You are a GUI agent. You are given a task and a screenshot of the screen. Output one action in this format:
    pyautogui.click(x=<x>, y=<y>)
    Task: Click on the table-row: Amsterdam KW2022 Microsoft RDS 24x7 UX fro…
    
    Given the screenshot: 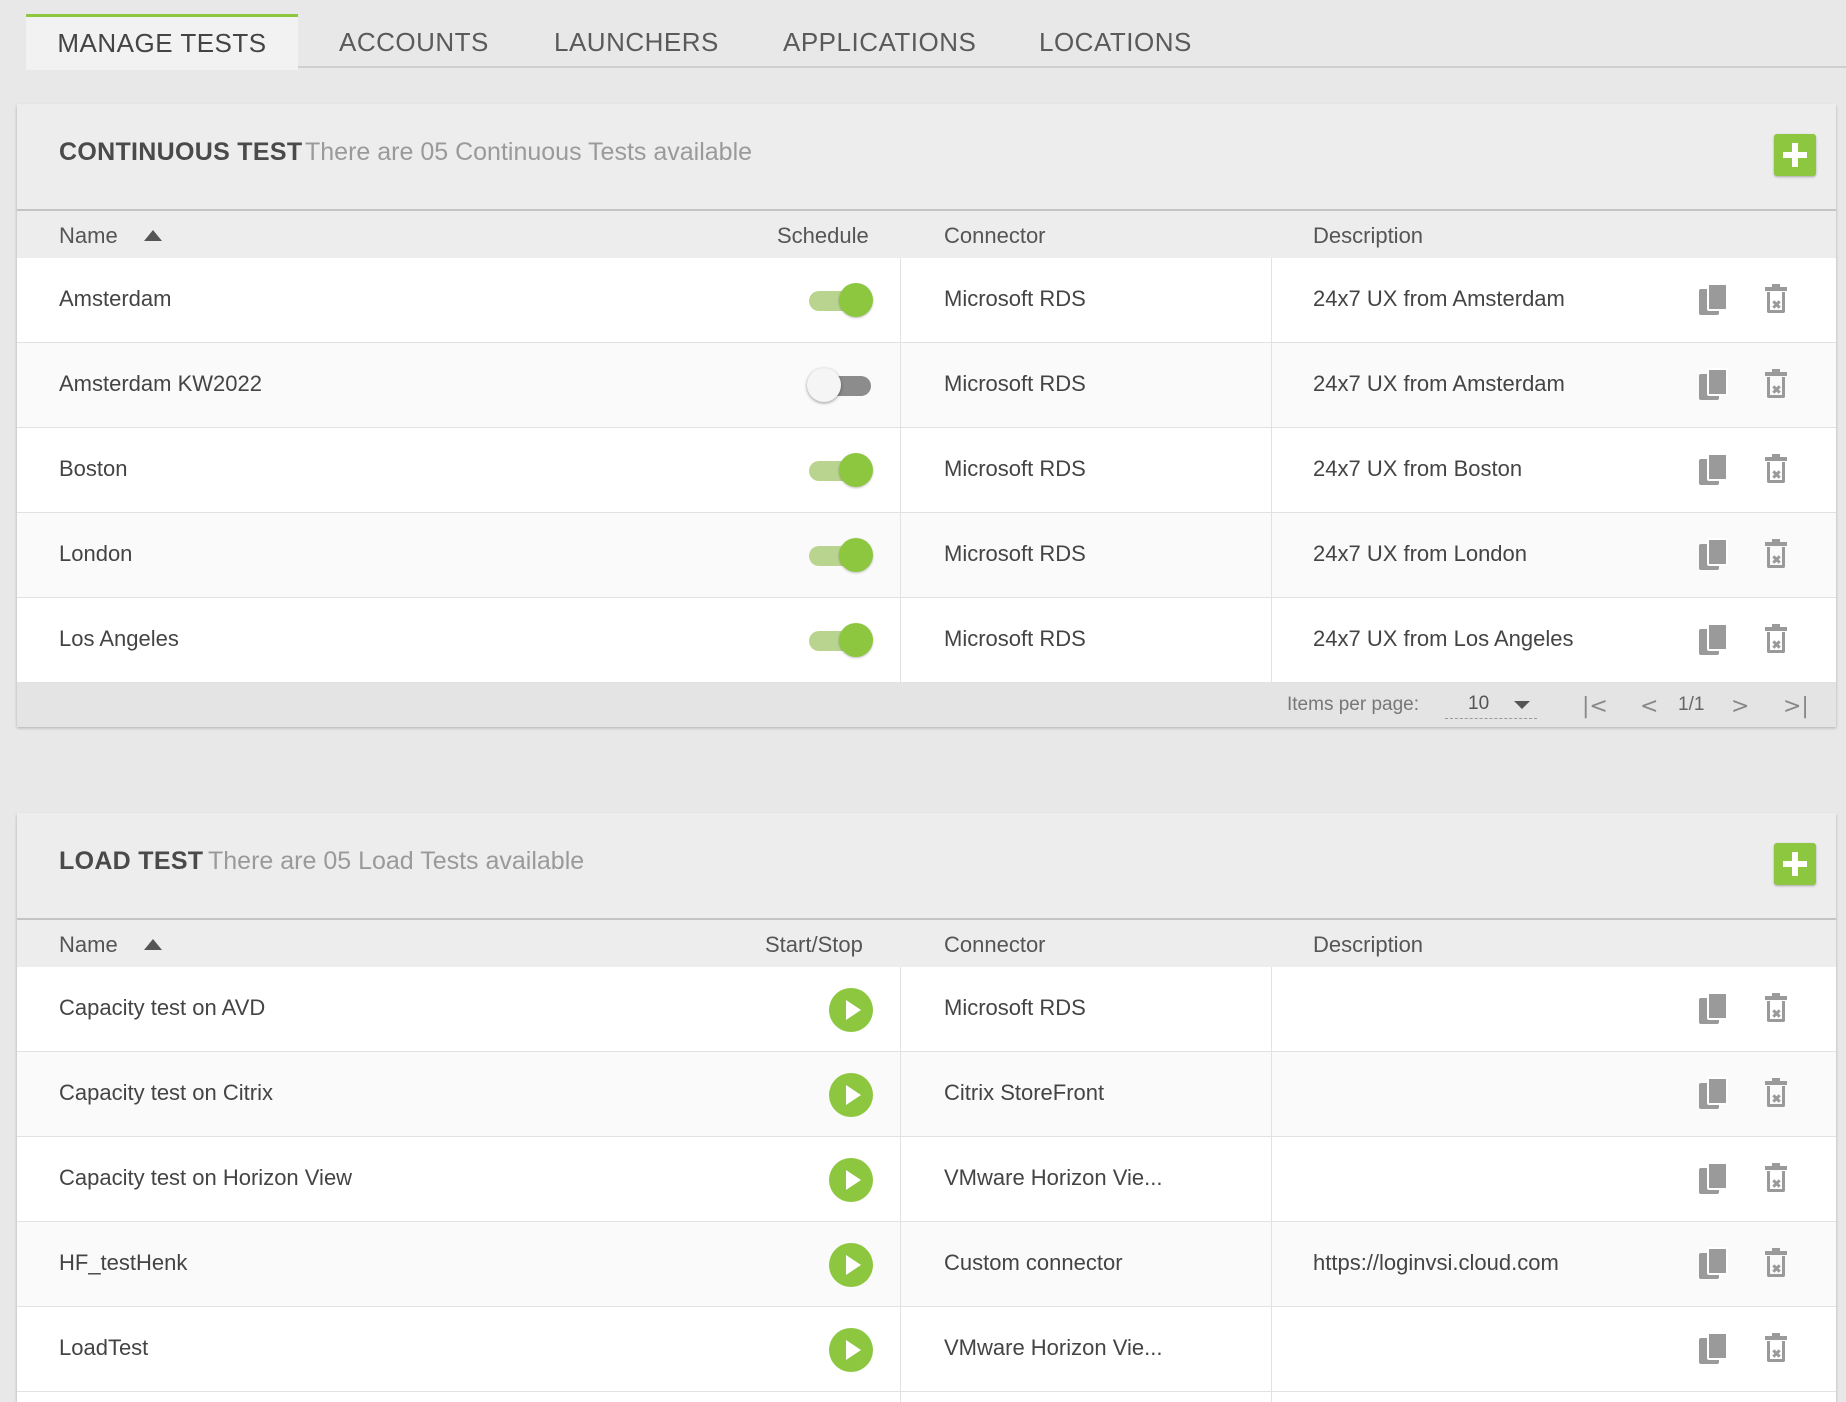 What is the action you would take?
    pyautogui.click(x=926, y=385)
    